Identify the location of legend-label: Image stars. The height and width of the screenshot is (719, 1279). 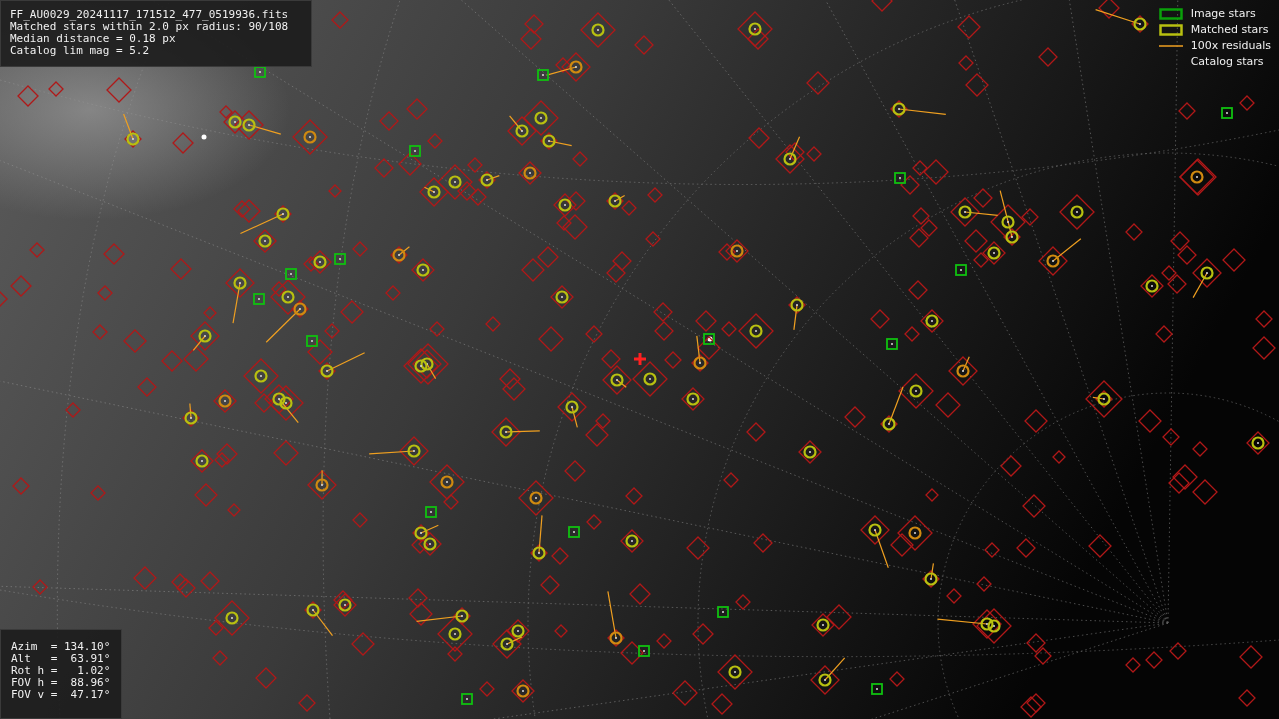
(1223, 13).